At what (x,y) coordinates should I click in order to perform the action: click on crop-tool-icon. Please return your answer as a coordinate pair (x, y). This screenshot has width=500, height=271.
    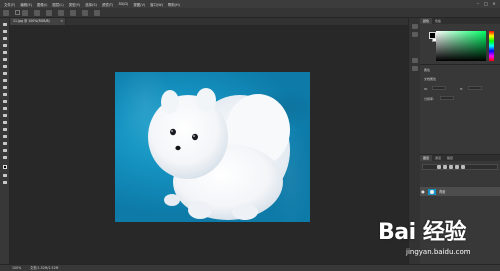
    Looking at the image, I should click on (5, 52).